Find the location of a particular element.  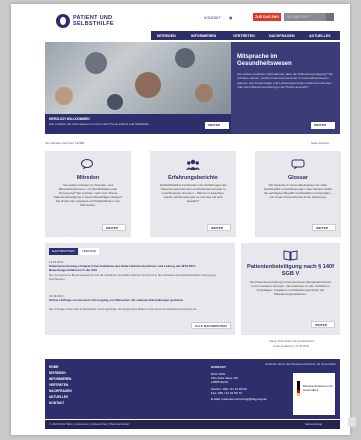

hero-caption-title: HERZLICH WILLKOMMEN is located at coordinates (69, 119).